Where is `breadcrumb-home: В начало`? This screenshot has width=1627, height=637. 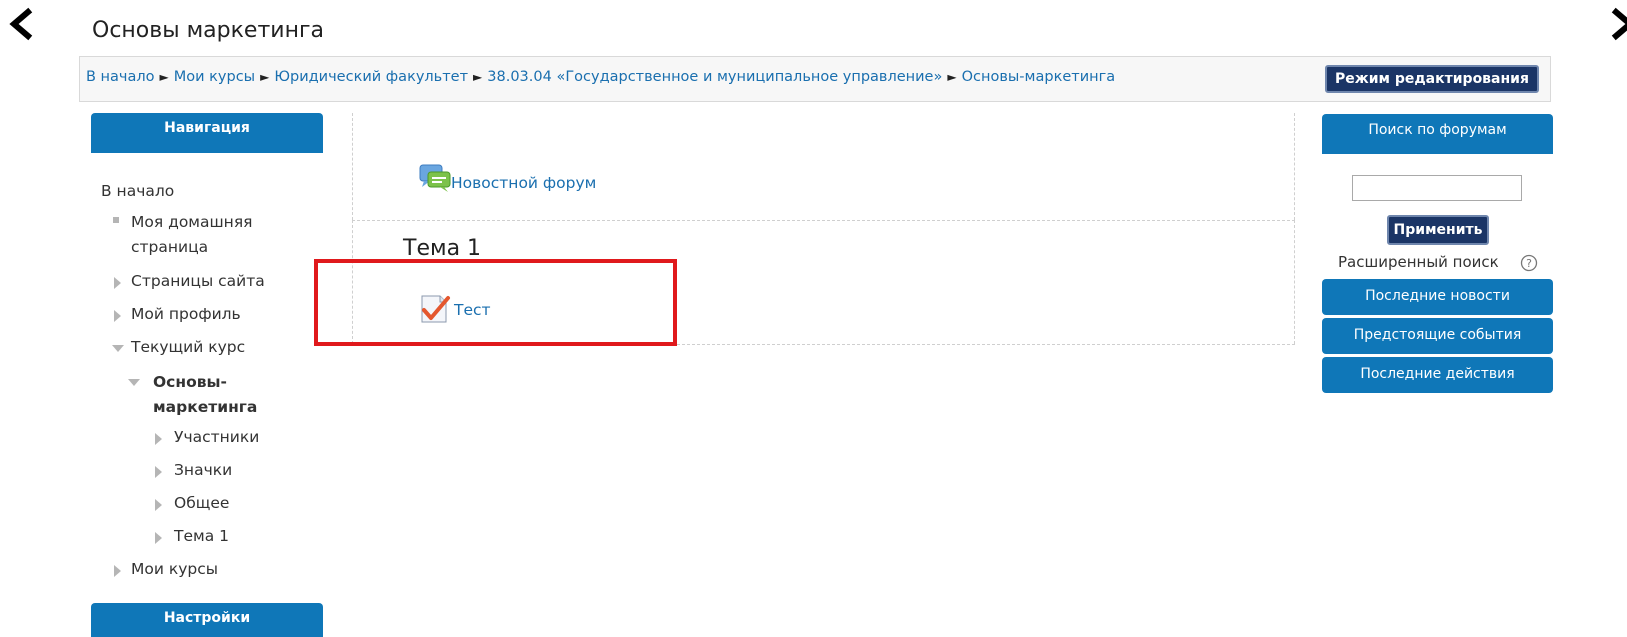
breadcrumb-home: В начало is located at coordinates (120, 77).